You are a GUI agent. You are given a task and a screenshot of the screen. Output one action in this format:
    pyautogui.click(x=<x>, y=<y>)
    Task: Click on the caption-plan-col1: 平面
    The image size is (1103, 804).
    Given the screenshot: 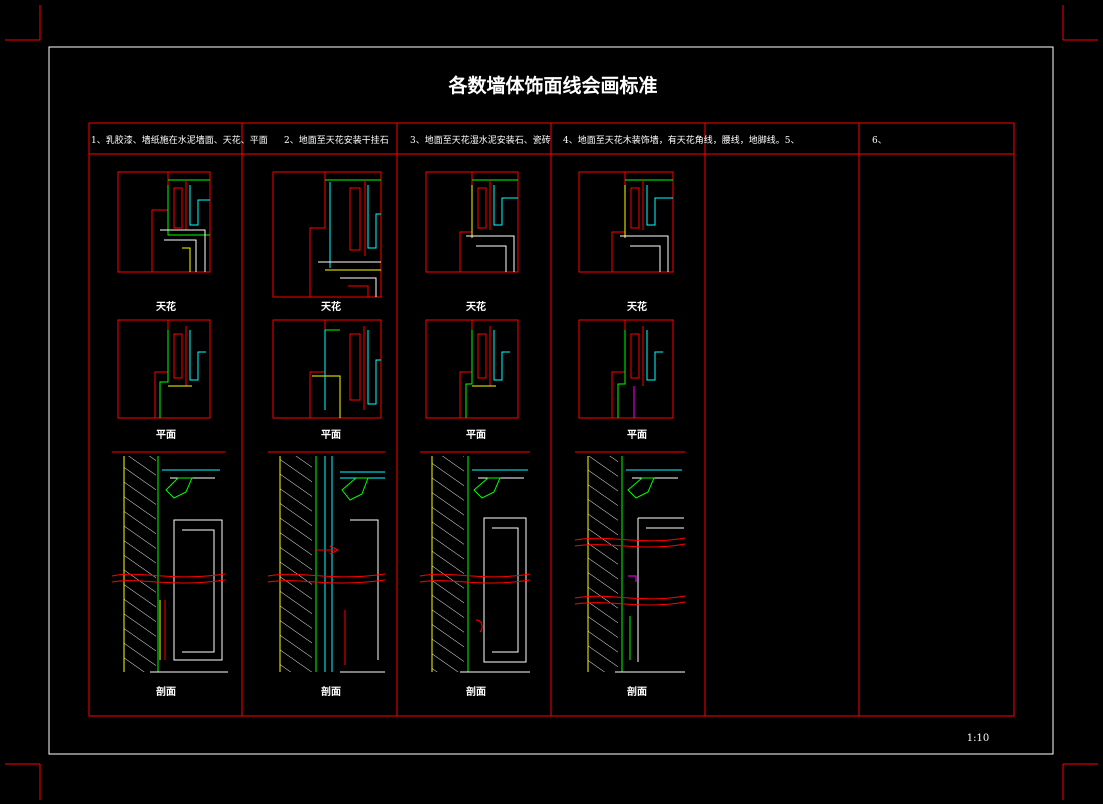 What is the action you would take?
    pyautogui.click(x=166, y=435)
    